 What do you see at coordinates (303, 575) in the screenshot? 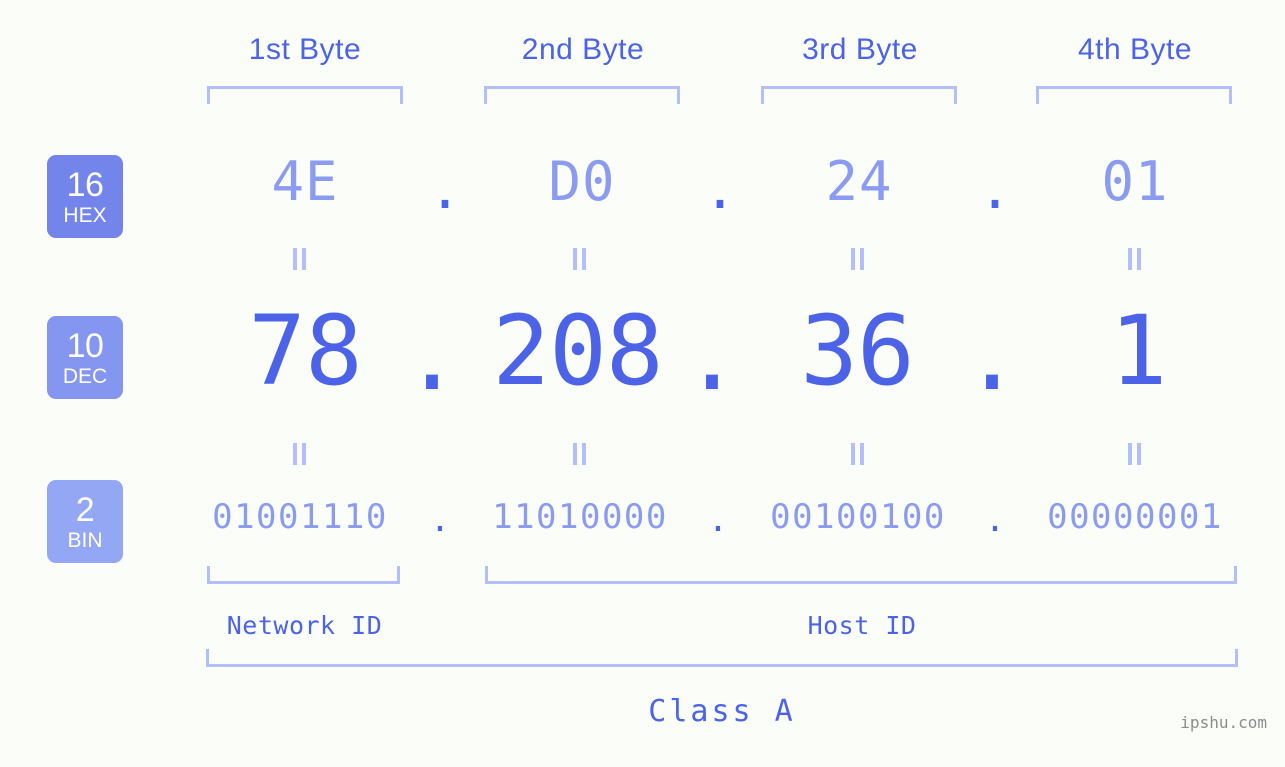
I see `network-id-bracket` at bounding box center [303, 575].